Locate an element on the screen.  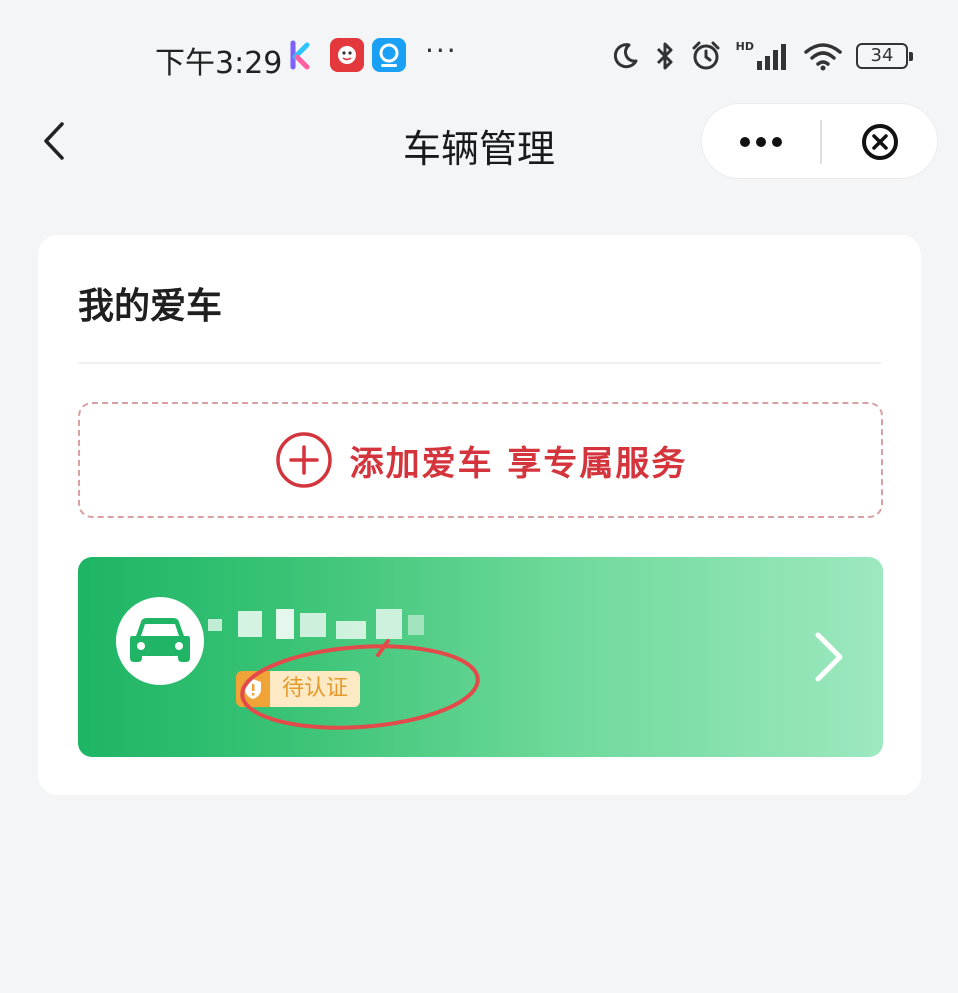
more-button is located at coordinates (761, 142).